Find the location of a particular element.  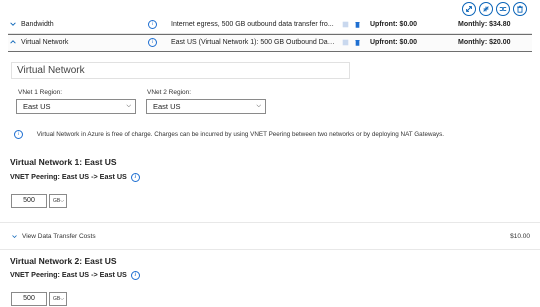

expand-icon is located at coordinates (469, 9).